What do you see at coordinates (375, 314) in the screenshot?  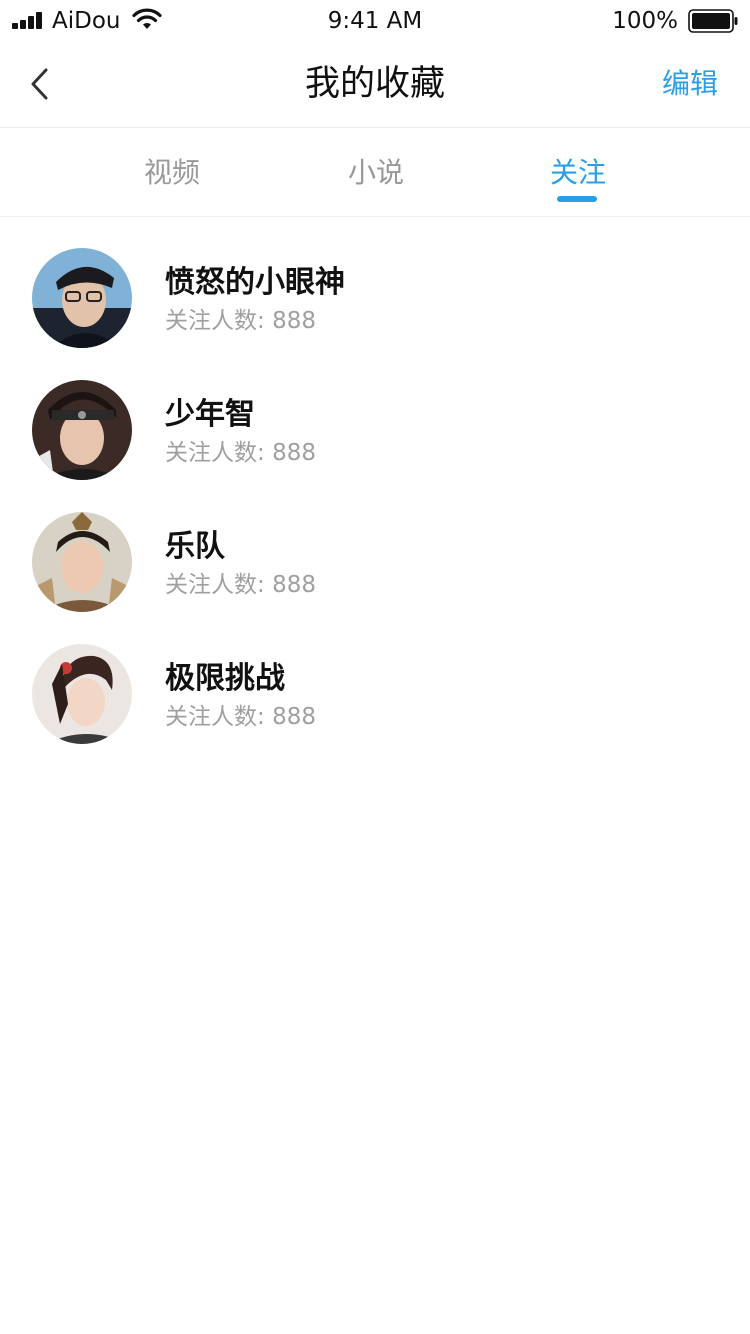 I see `list-item: 愤怒的小眼神 关注人数: 888` at bounding box center [375, 314].